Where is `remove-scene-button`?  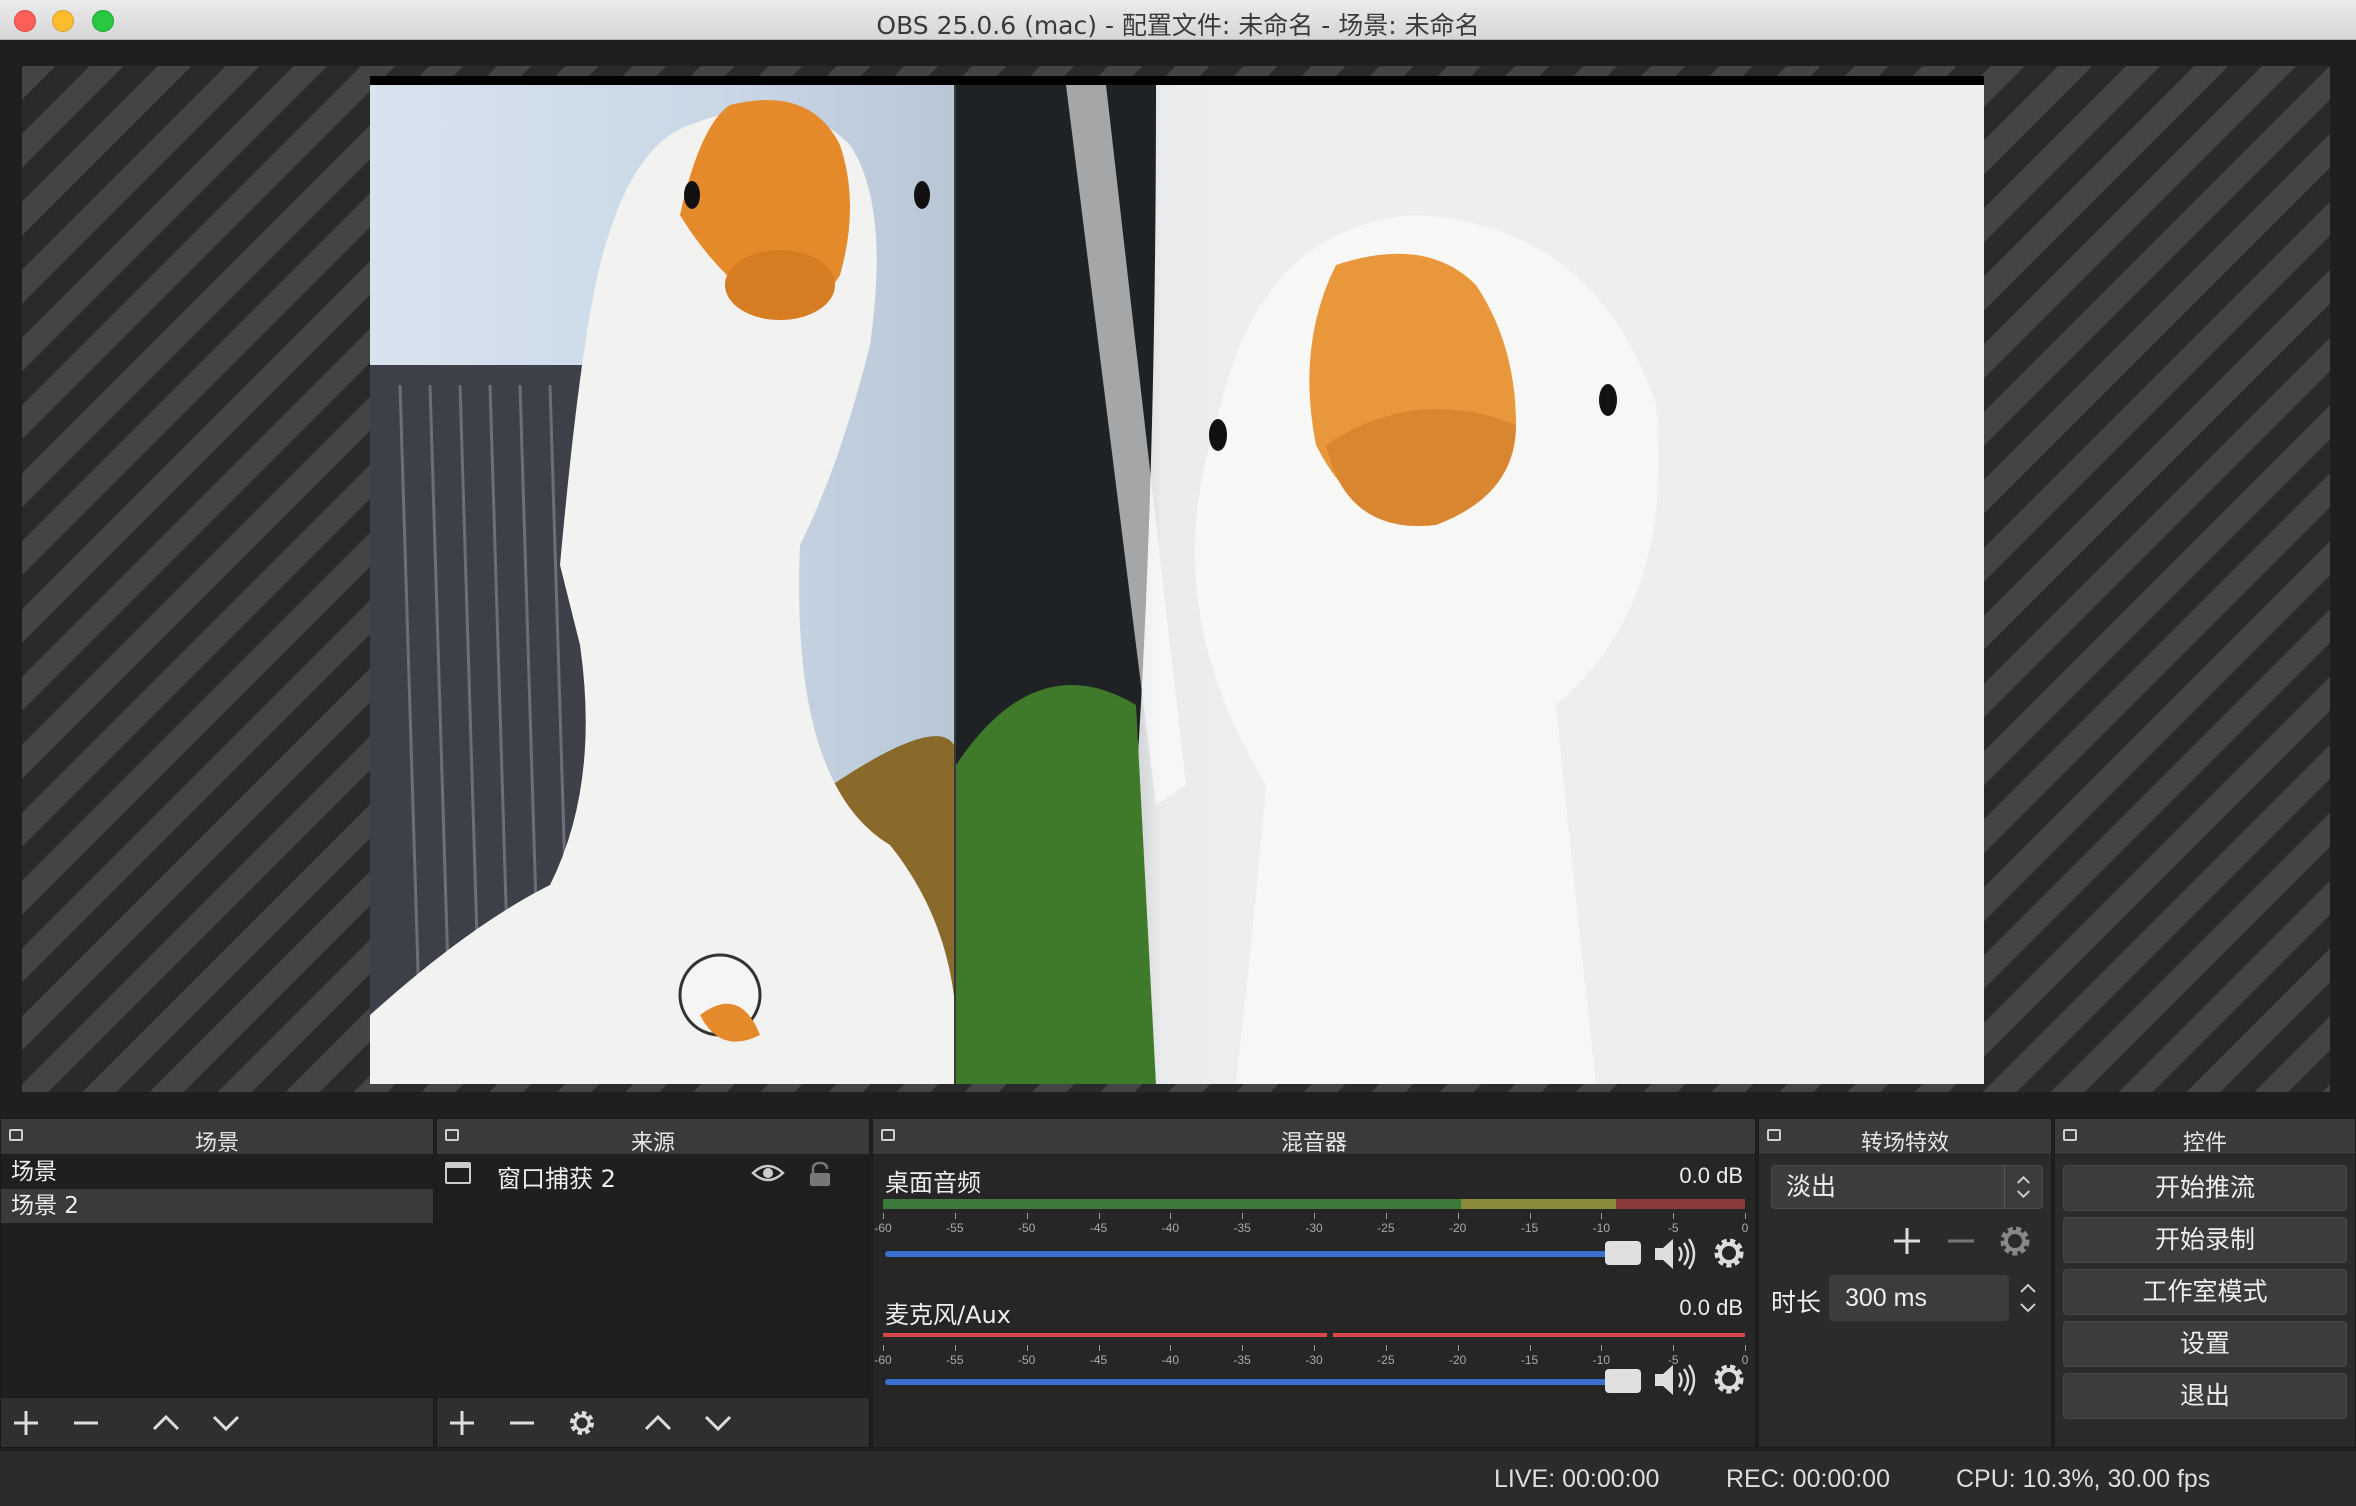 remove-scene-button is located at coordinates (86, 1423).